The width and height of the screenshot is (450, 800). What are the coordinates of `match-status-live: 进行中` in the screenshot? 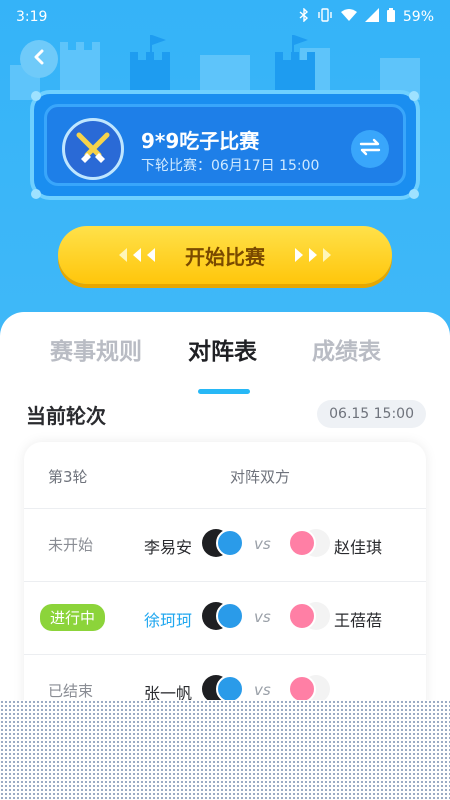 It's located at (73, 617).